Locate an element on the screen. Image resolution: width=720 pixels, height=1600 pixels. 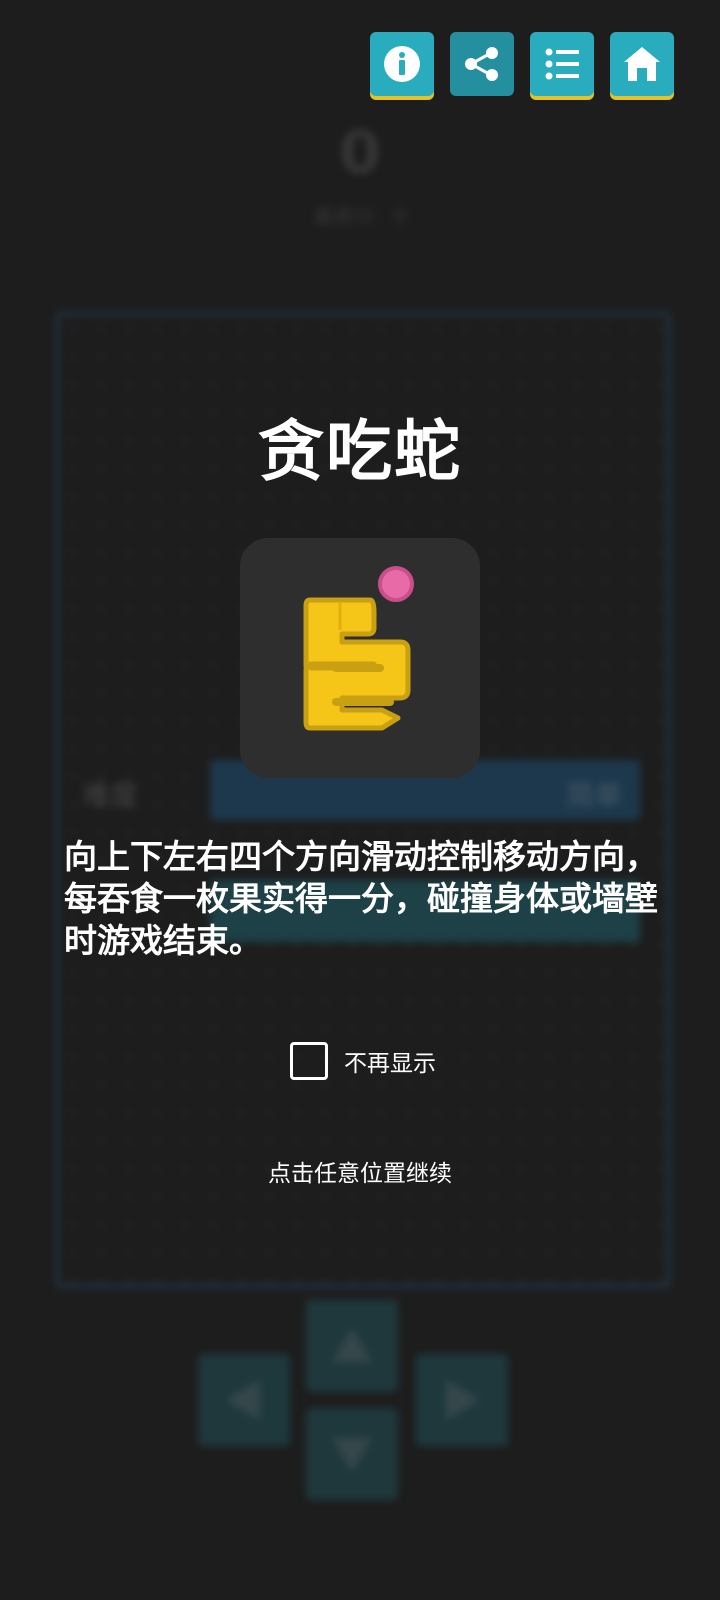
snake-logo-icon is located at coordinates (358, 648).